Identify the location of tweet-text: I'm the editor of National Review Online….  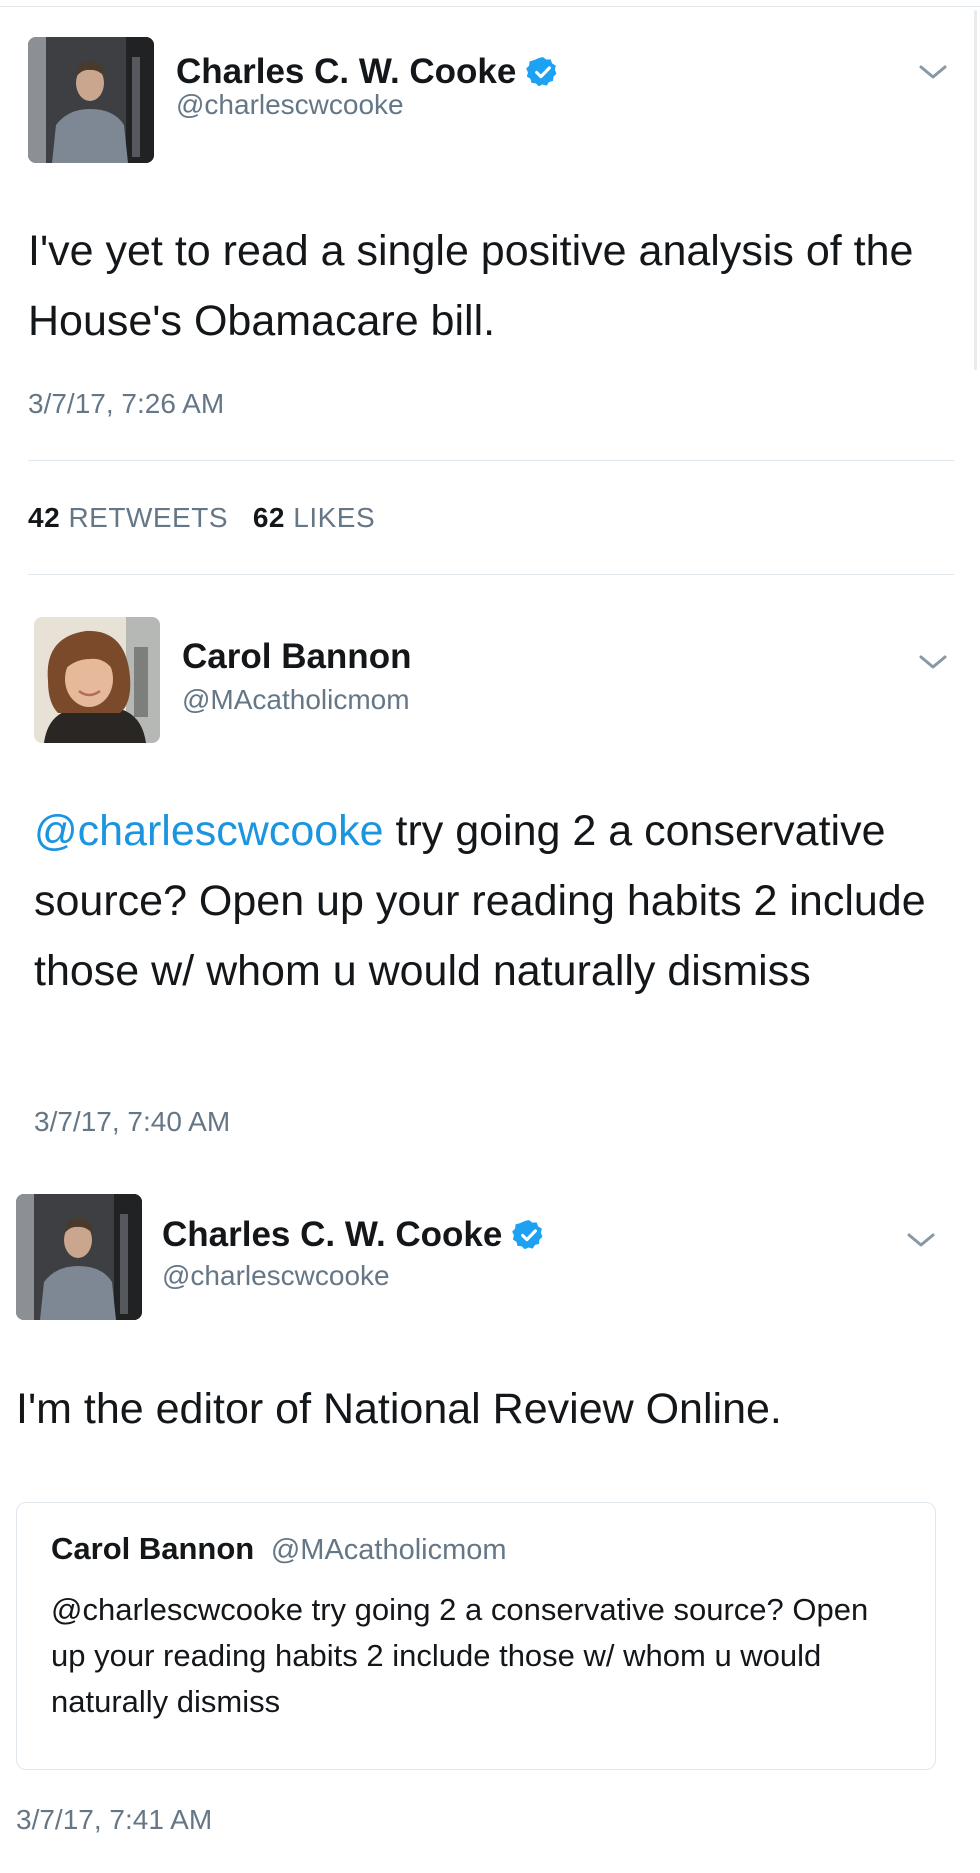
(399, 1409).